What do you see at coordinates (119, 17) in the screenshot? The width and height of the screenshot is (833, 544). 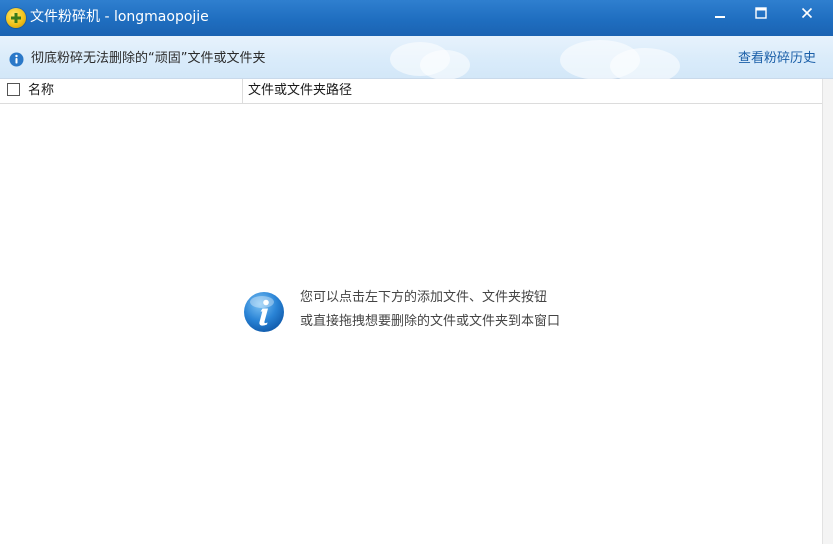 I see `window-title: 文件粉碎机 - longmaopojie` at bounding box center [119, 17].